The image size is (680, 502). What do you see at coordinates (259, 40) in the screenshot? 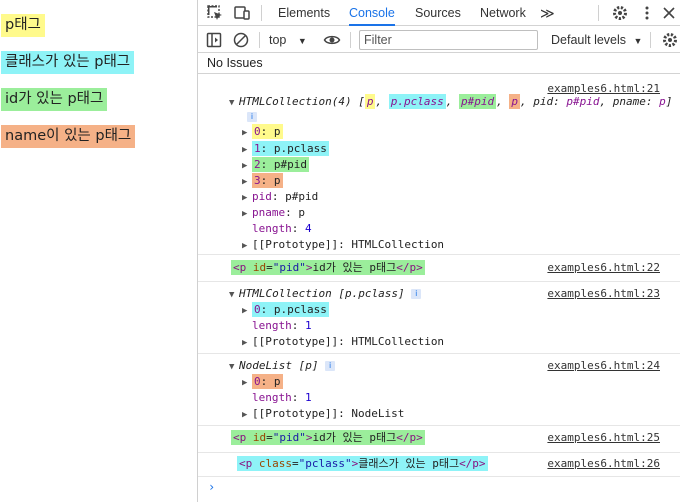
I see `toolbar-divider` at bounding box center [259, 40].